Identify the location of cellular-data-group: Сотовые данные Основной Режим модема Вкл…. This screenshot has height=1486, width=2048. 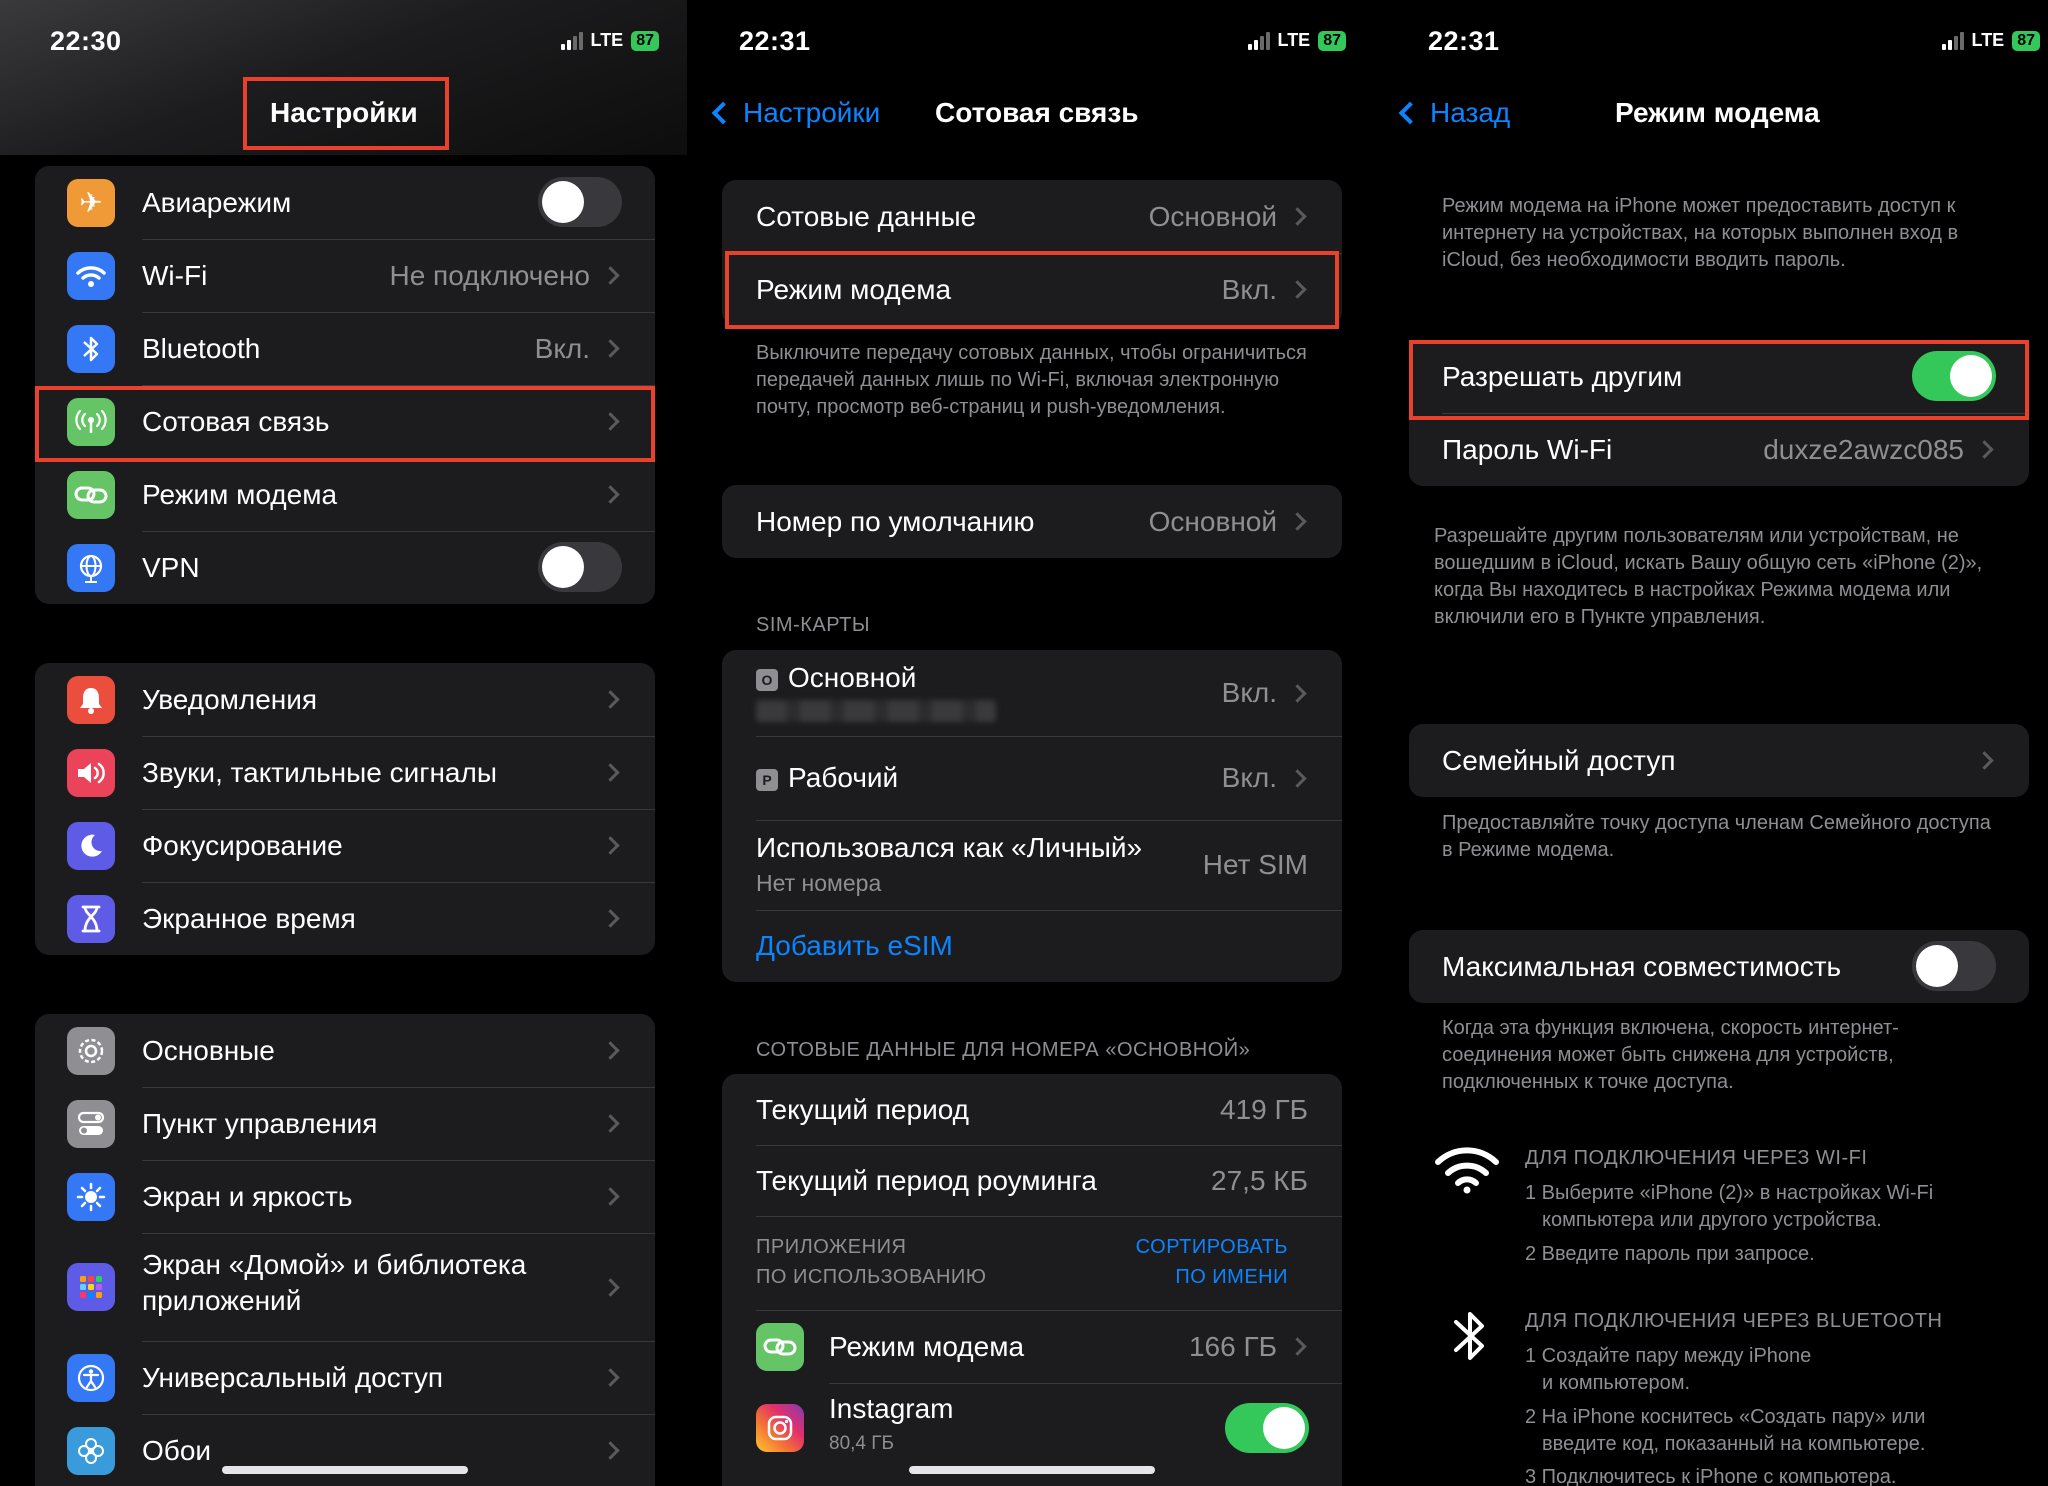
(1032, 253).